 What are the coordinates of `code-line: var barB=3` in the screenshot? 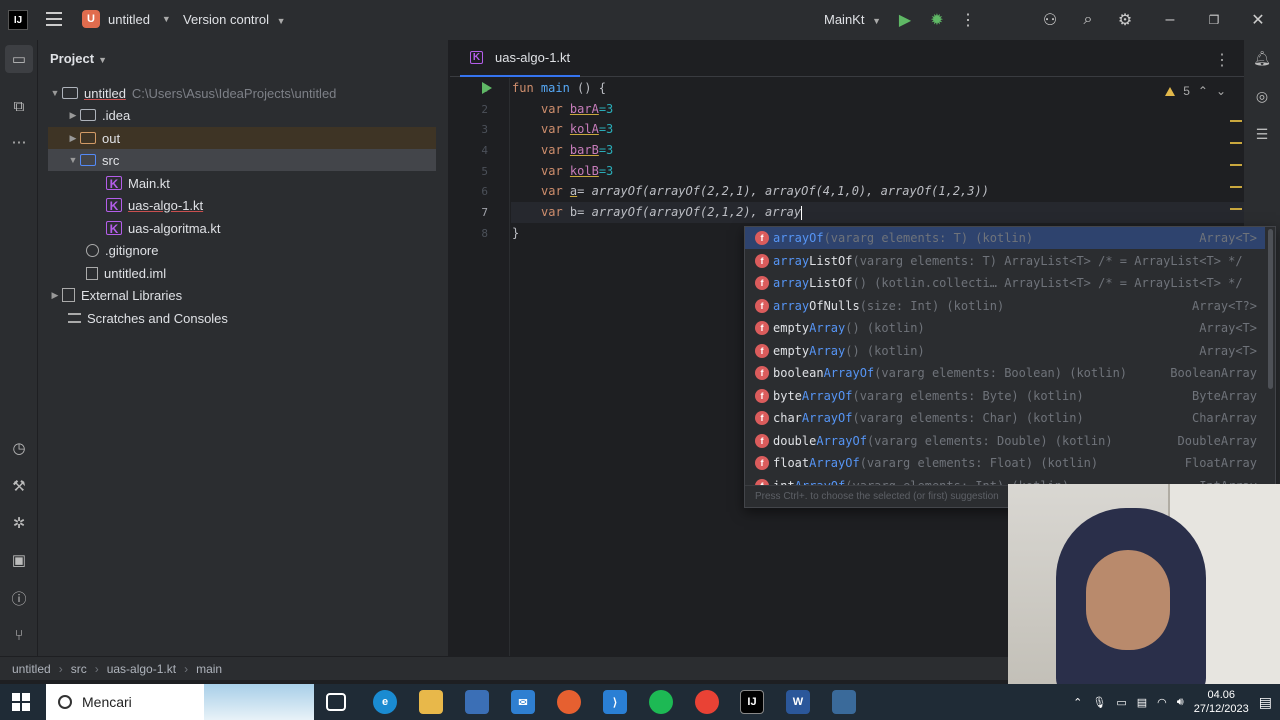 It's located at (577, 150).